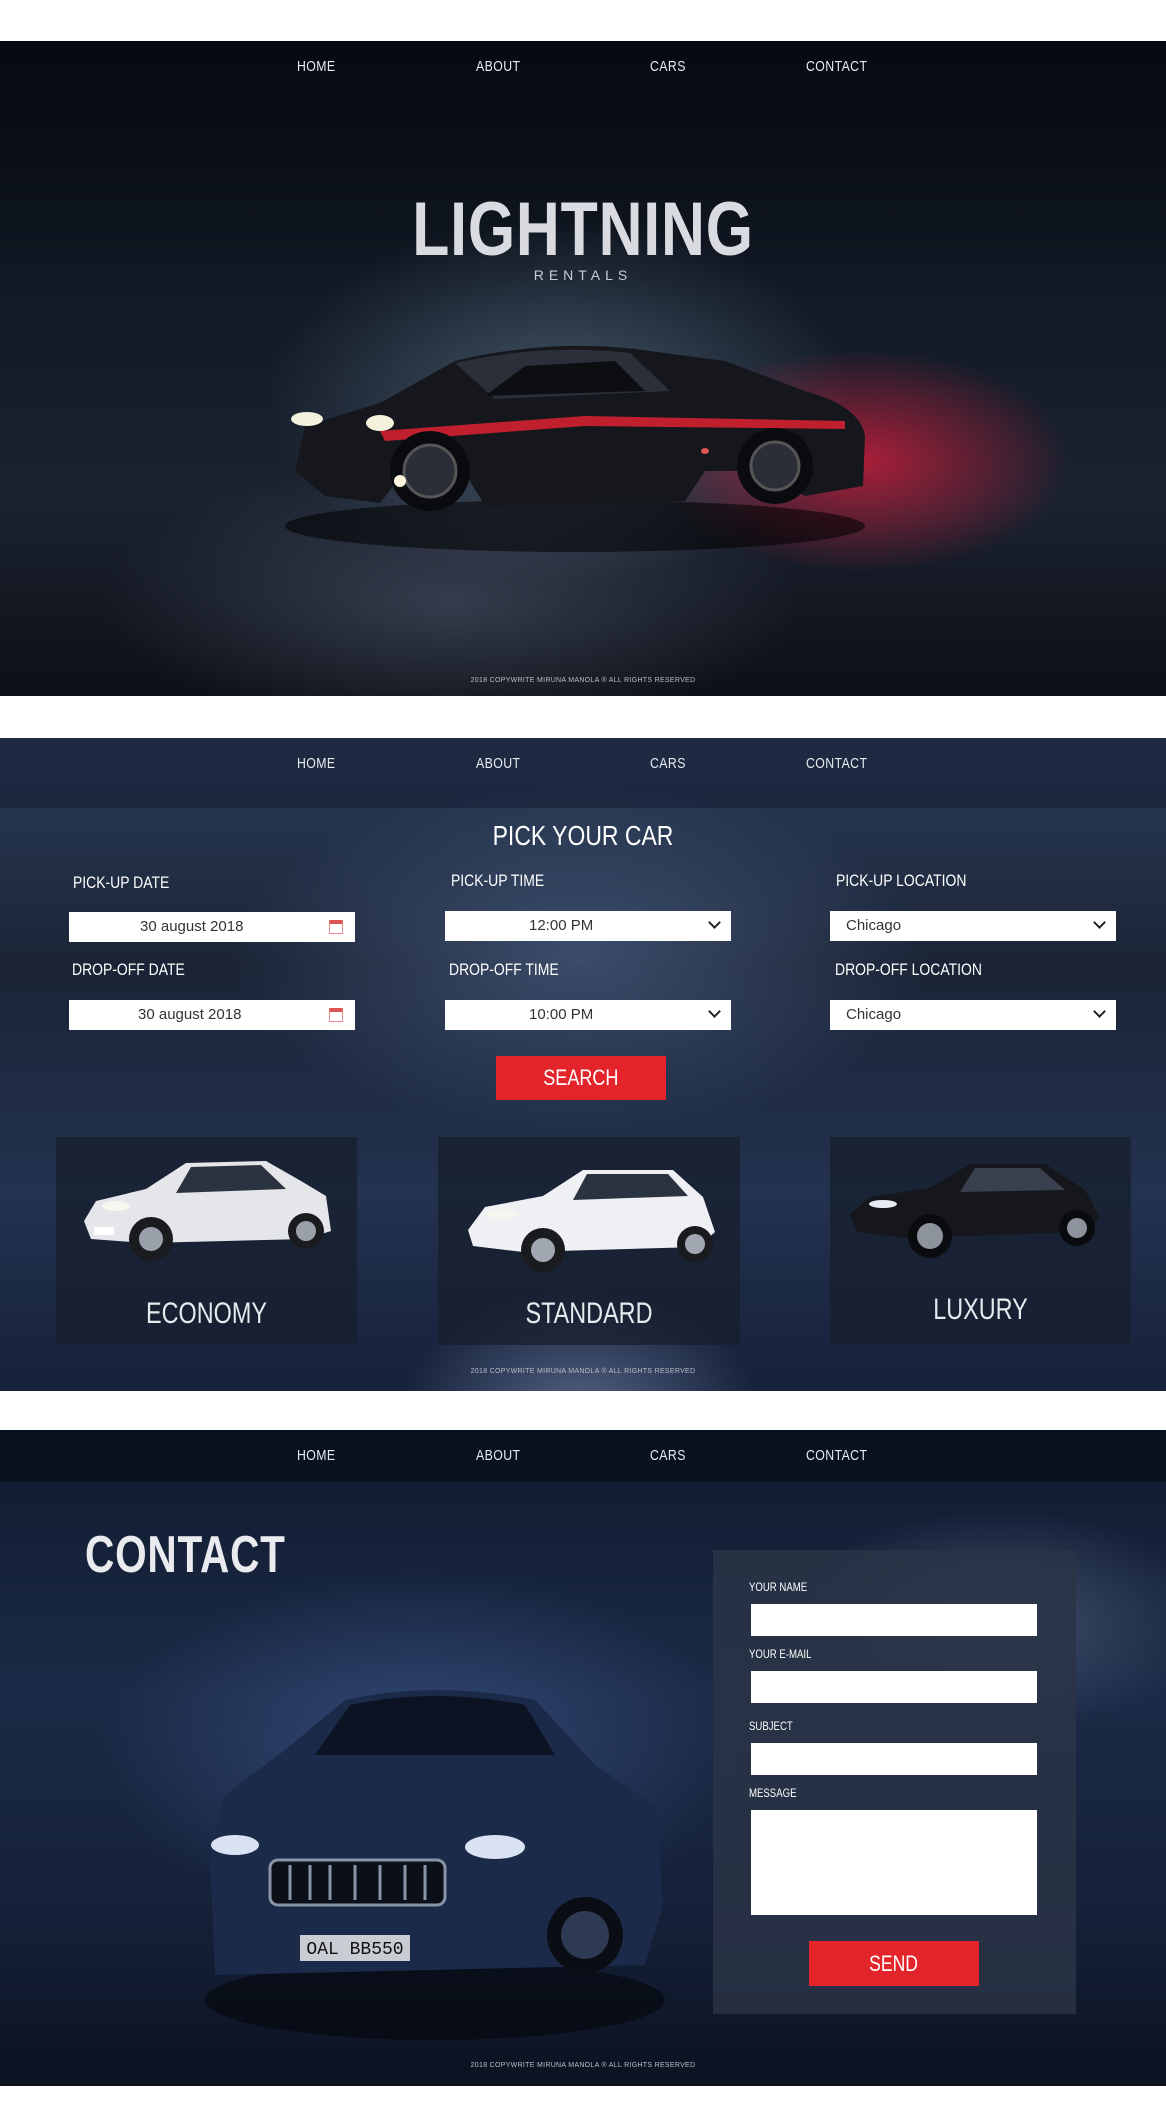  Describe the element at coordinates (973, 926) in the screenshot. I see `pickup-location-select: Chicago` at that location.